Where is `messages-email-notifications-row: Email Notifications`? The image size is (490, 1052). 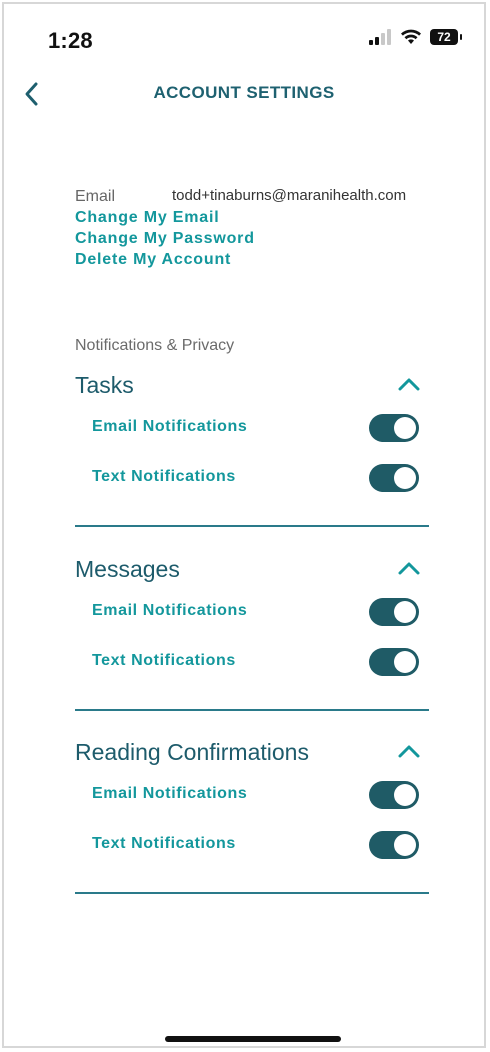 messages-email-notifications-row: Email Notifications is located at coordinates (252, 613).